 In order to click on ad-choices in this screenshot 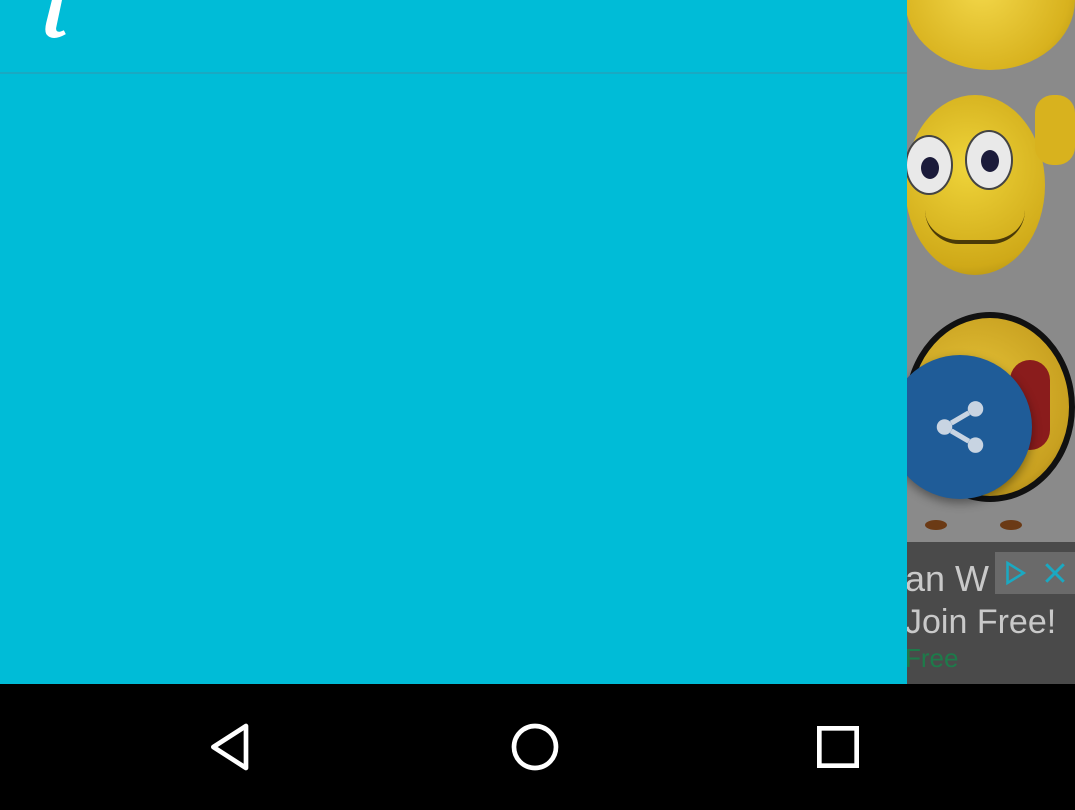, I will do `click(1035, 573)`.